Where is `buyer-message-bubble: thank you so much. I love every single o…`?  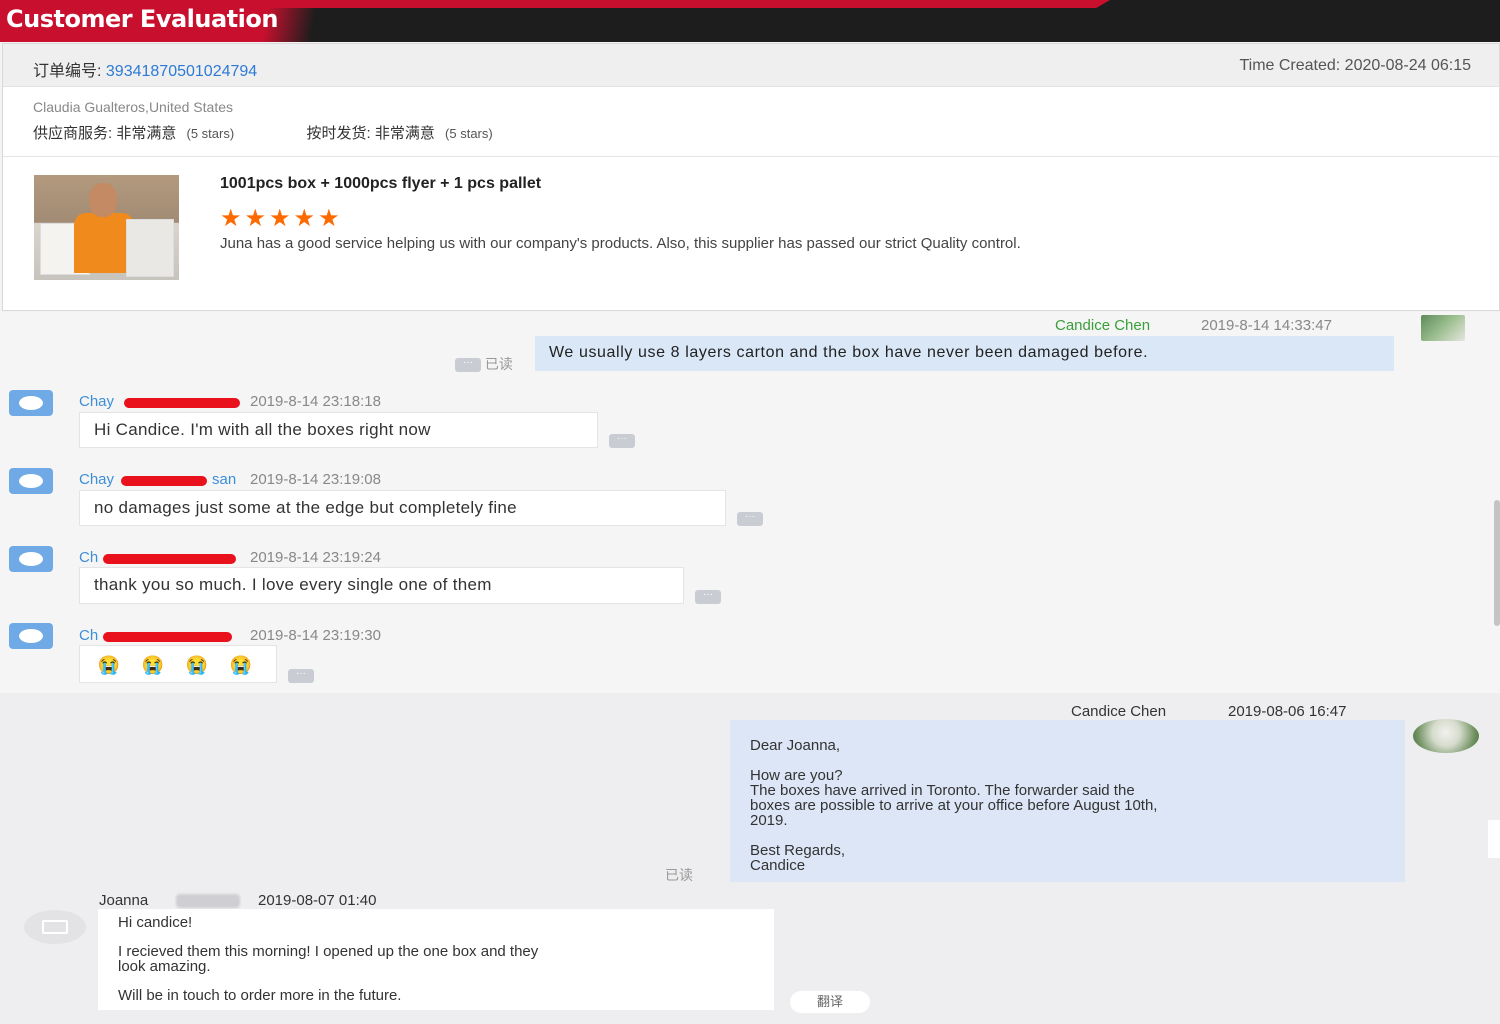 buyer-message-bubble: thank you so much. I love every single o… is located at coordinates (381, 585).